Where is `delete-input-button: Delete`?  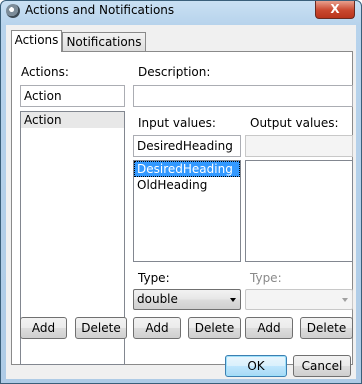 delete-input-button: Delete is located at coordinates (214, 328).